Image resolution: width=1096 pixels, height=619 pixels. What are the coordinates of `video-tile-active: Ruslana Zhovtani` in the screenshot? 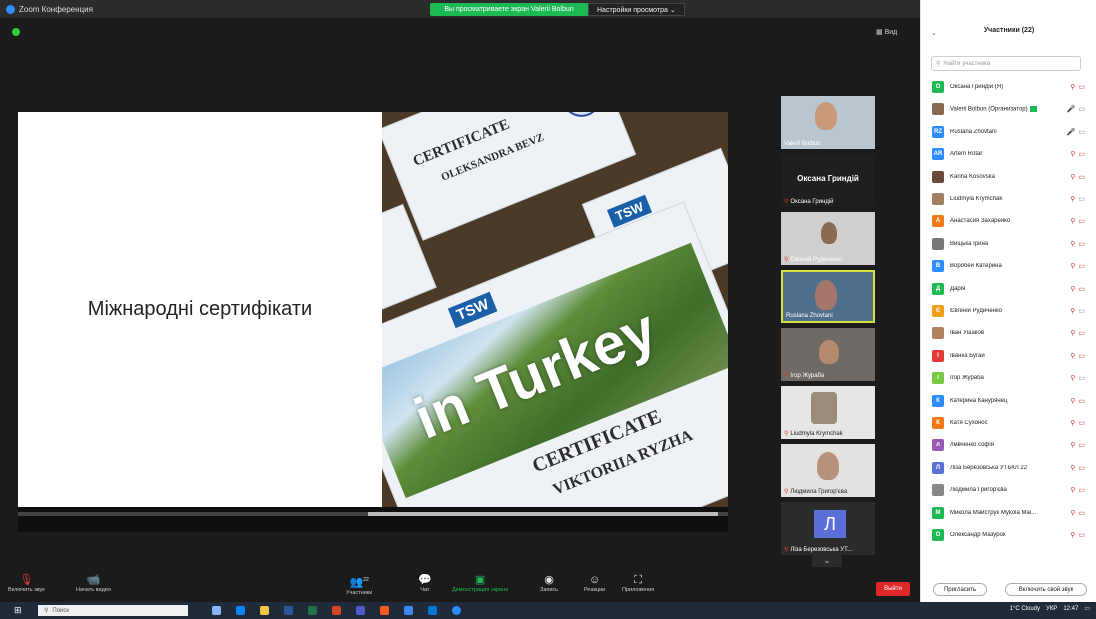 It's located at (828, 296).